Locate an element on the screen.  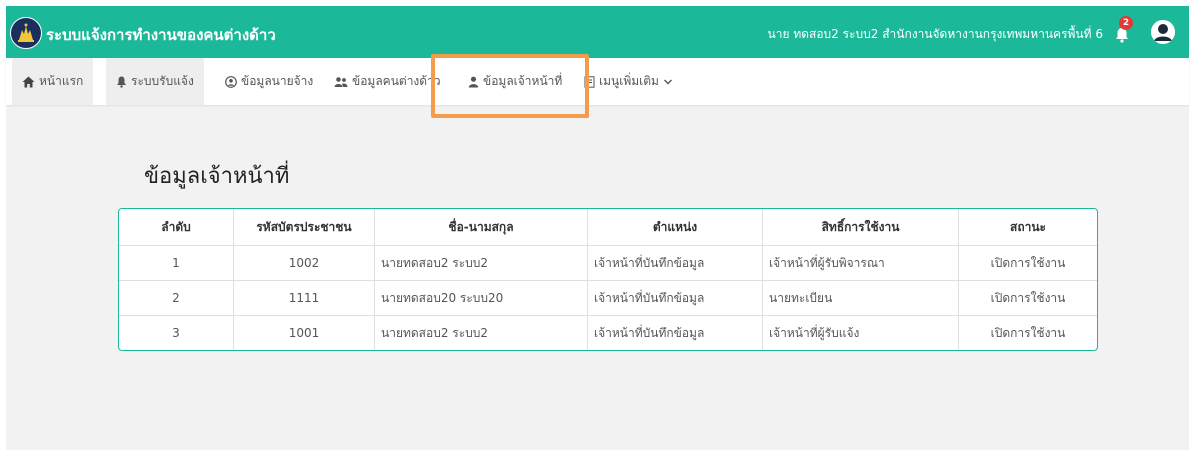
cell-permission: นายทะเบียน is located at coordinates (860, 298).